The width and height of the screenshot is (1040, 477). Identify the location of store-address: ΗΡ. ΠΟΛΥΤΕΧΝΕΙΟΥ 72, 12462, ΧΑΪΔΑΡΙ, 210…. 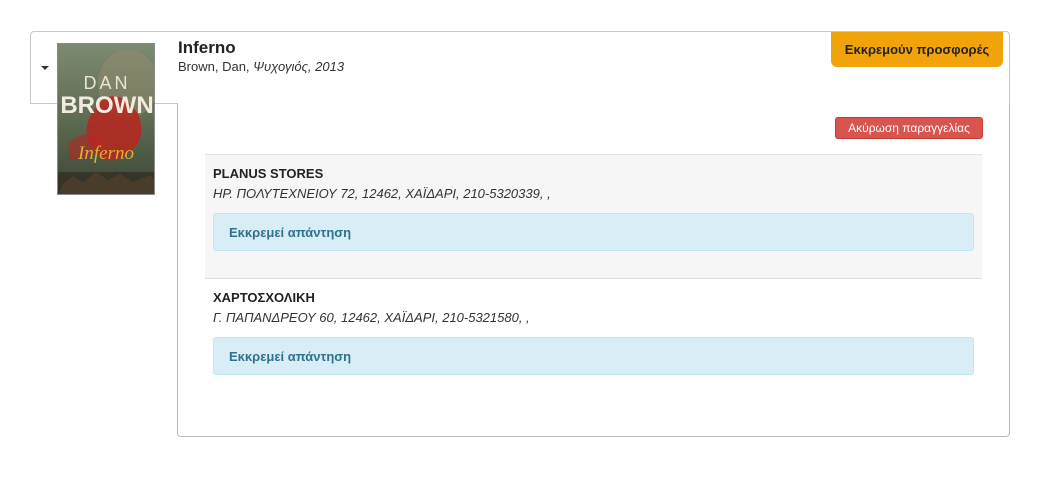
(382, 193).